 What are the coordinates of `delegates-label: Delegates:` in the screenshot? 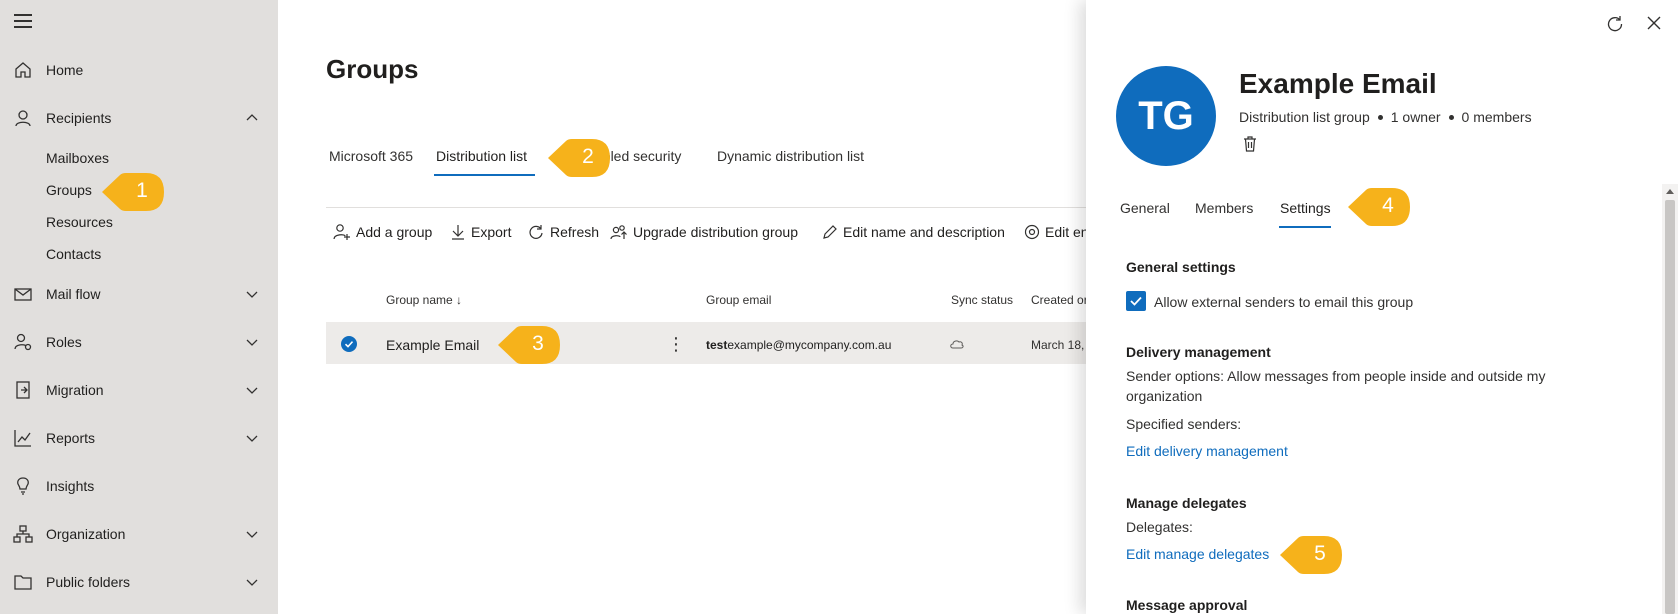 It's located at (1159, 527).